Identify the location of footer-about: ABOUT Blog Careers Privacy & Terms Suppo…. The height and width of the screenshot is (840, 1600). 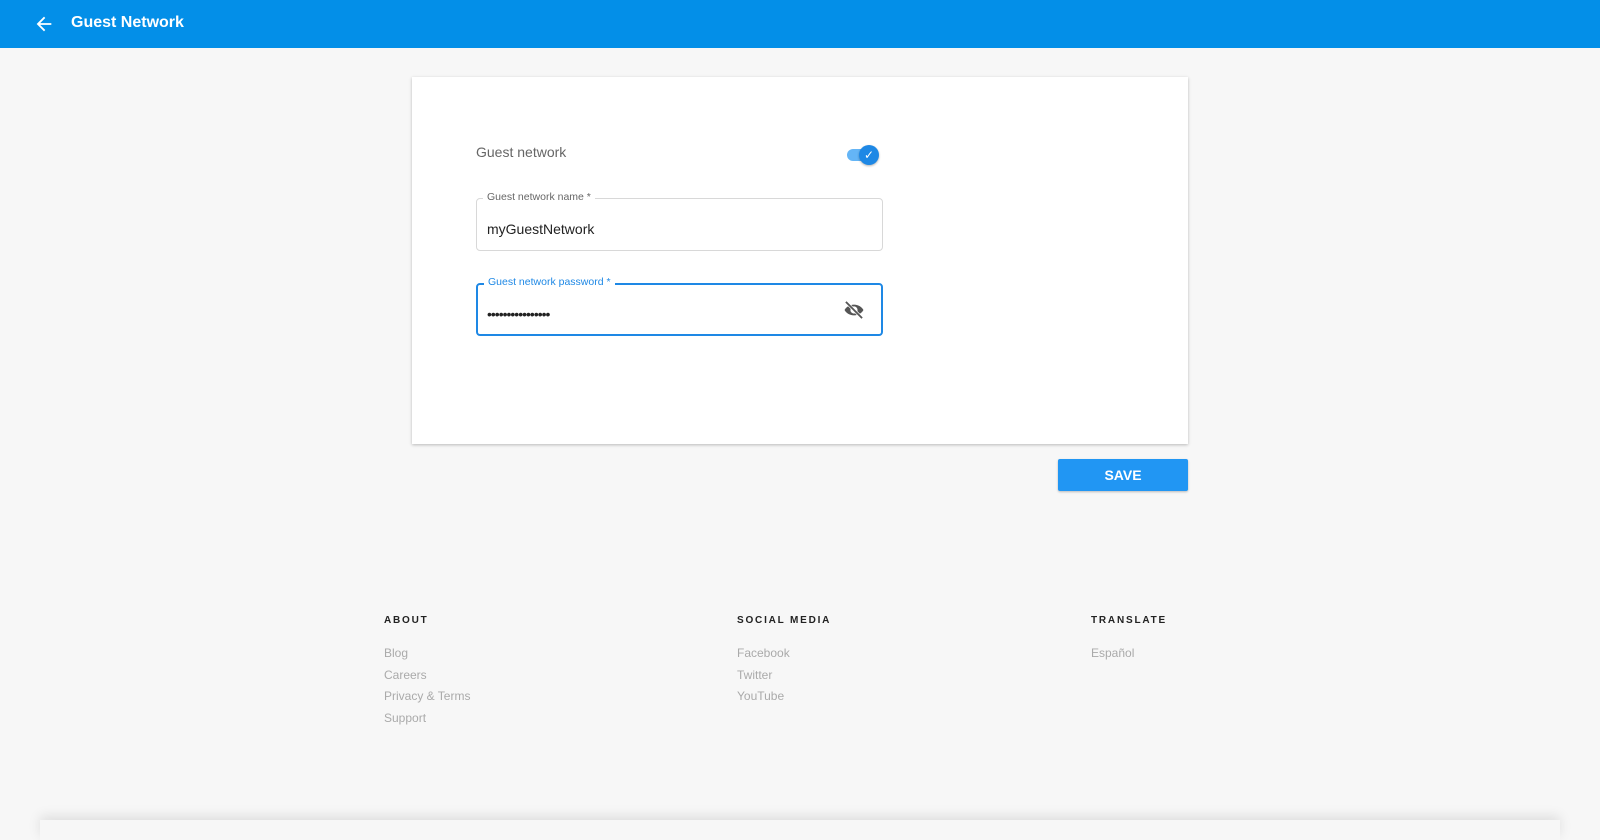
(427, 673).